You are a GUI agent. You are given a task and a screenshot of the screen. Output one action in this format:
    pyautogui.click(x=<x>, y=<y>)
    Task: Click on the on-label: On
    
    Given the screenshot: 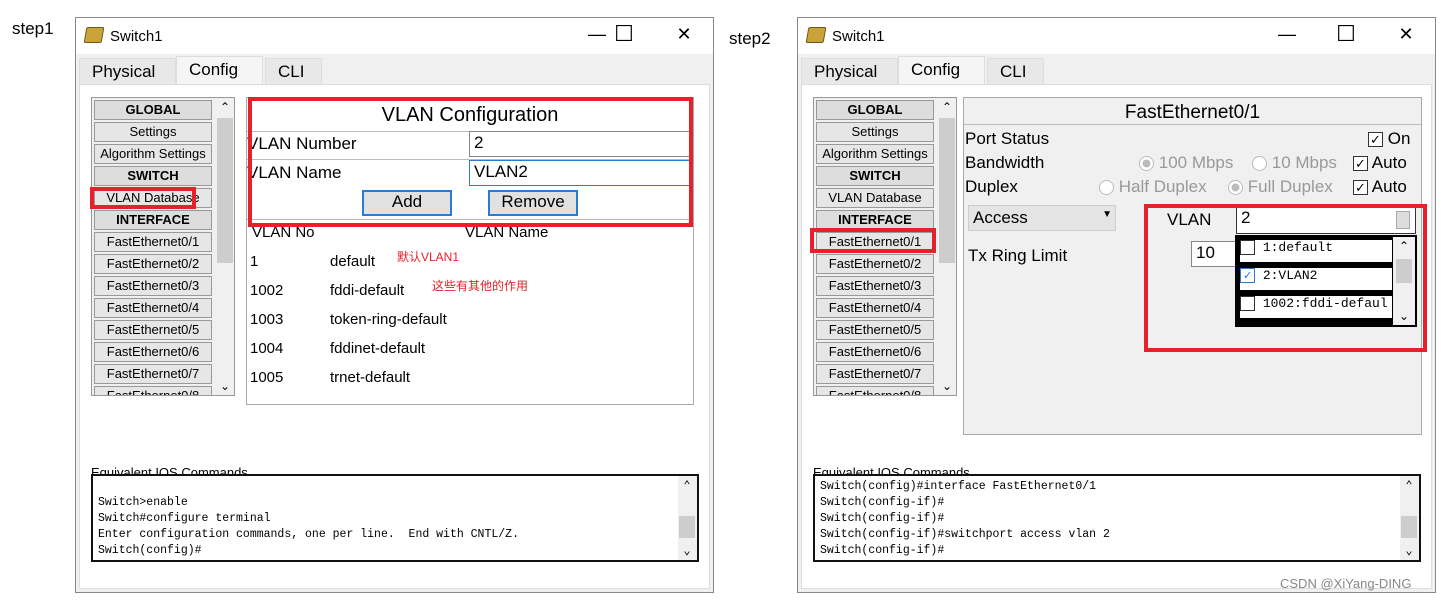 What is the action you would take?
    pyautogui.click(x=1399, y=138)
    